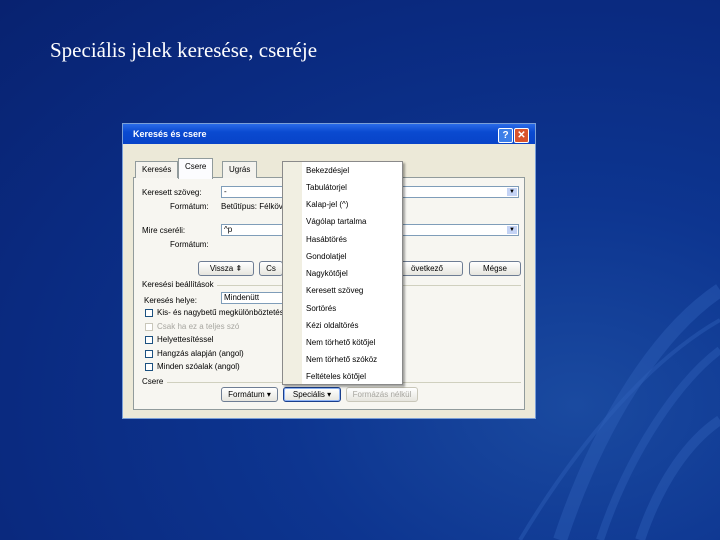 This screenshot has height=540, width=720. Describe the element at coordinates (271, 268) in the screenshot. I see `replace-button: Cs` at that location.